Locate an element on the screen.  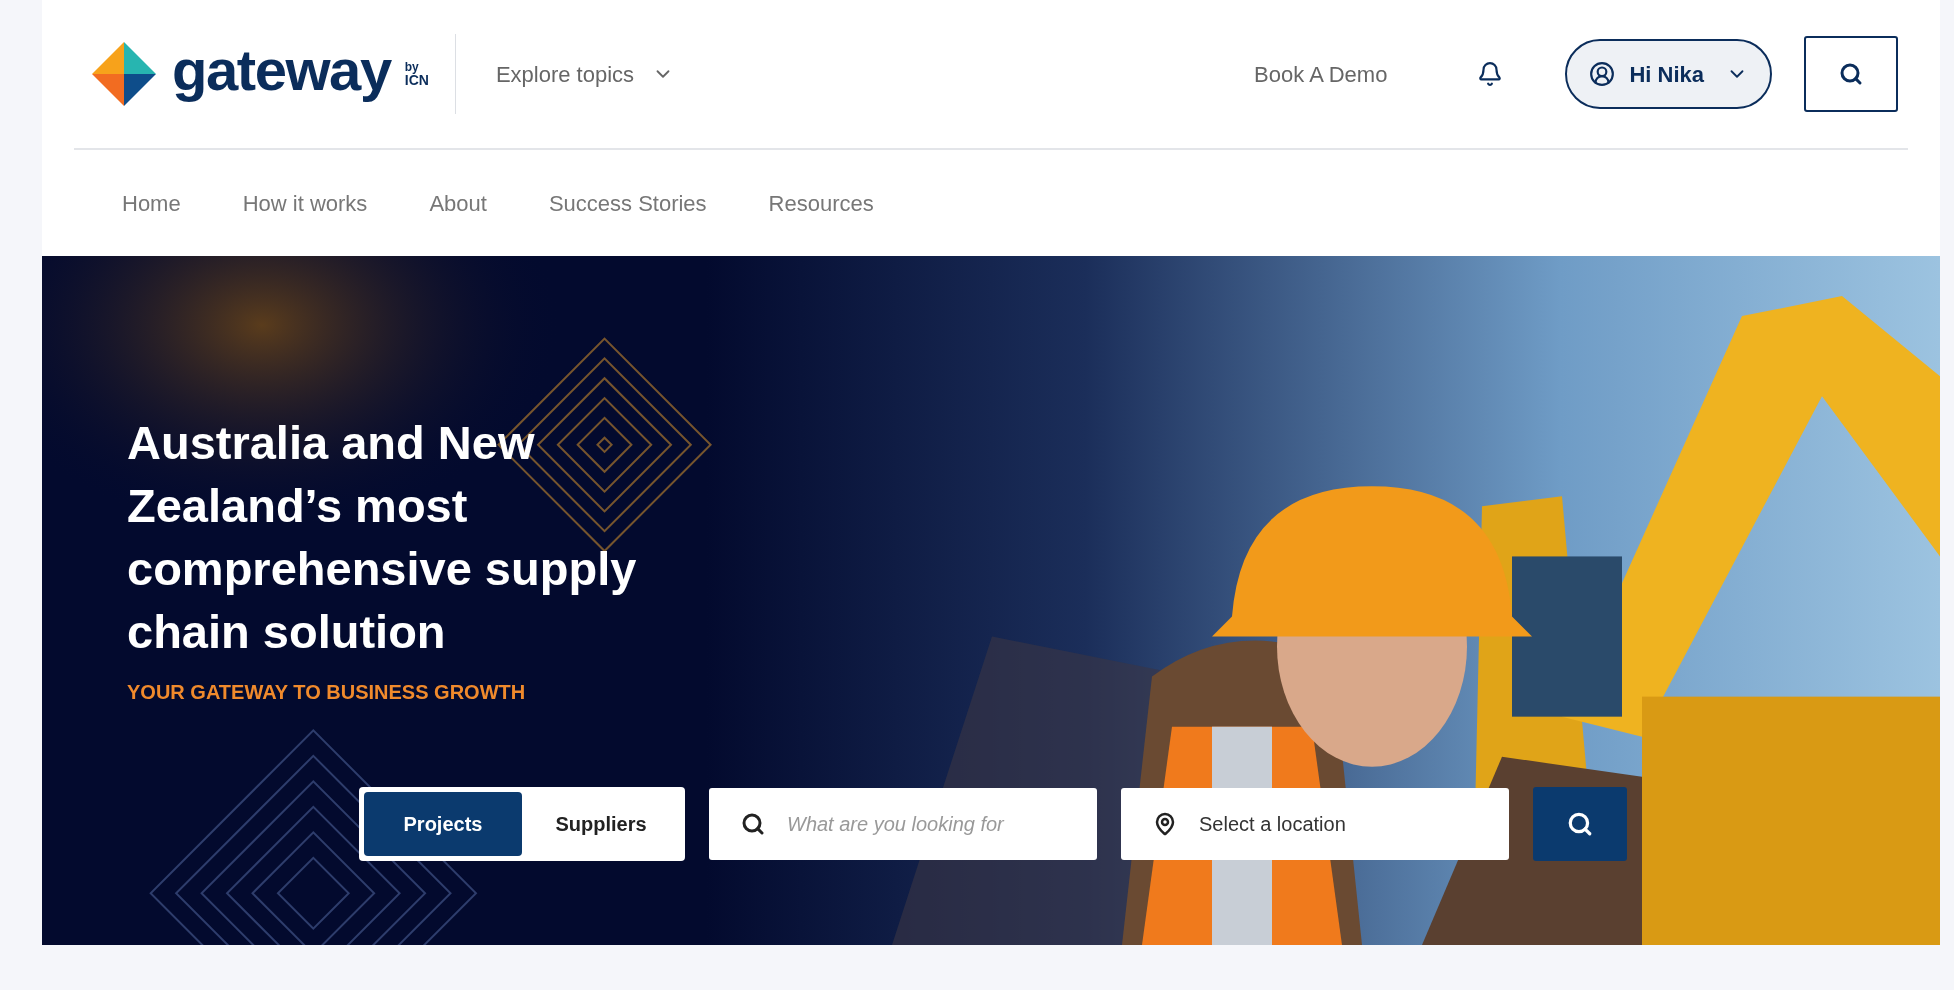
explore-topics-dropdown: Explore topics is located at coordinates (585, 74).